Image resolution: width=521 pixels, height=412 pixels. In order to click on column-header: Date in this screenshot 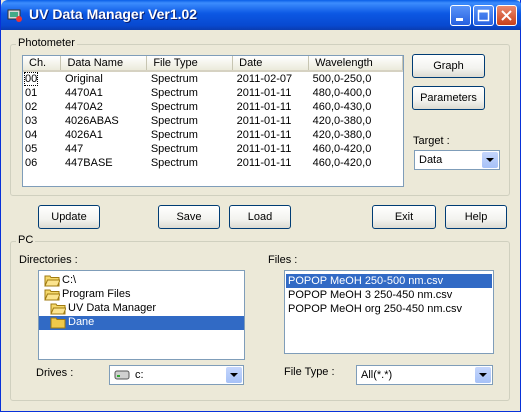, I will do `click(271, 64)`.